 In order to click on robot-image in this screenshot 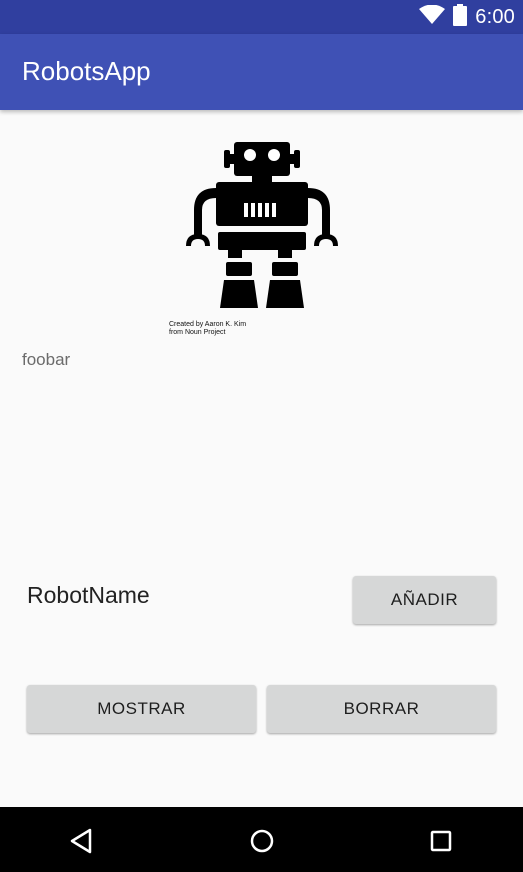, I will do `click(254, 240)`.